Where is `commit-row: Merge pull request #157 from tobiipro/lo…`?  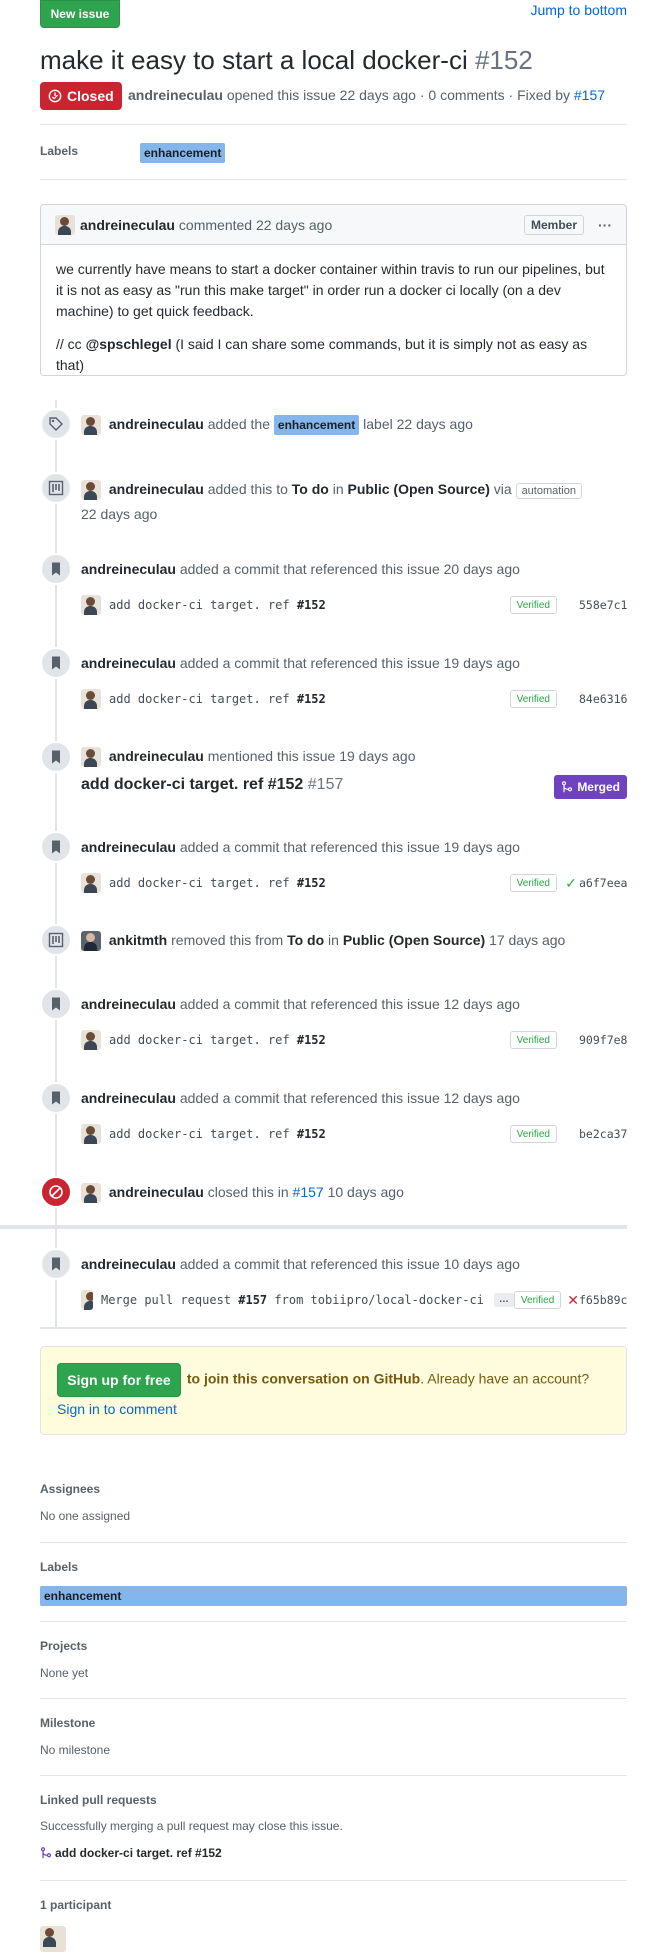 commit-row: Merge pull request #157 from tobiipro/lo… is located at coordinates (354, 1300).